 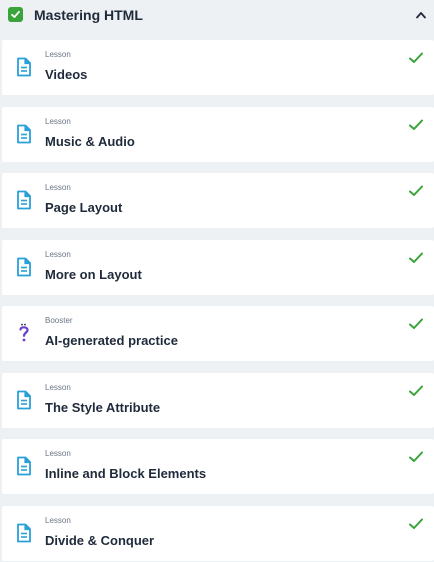 I want to click on check-icon, so click(x=15, y=14).